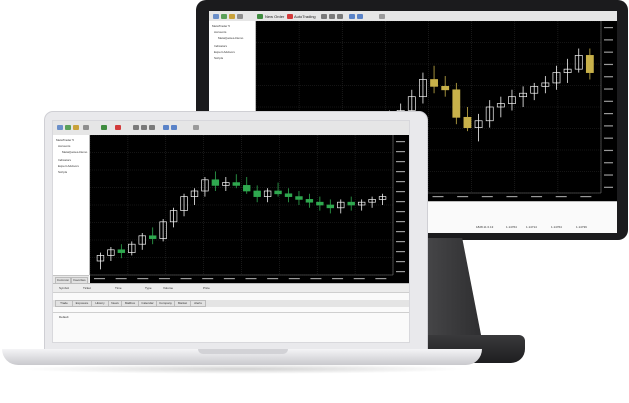 The width and height of the screenshot is (629, 403). I want to click on terminal-header: Type, so click(148, 288).